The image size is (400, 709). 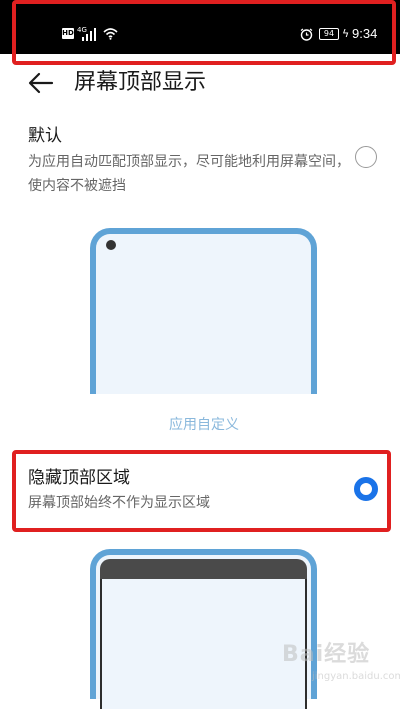 I want to click on annotation-highlight-status-bar, so click(x=204, y=32).